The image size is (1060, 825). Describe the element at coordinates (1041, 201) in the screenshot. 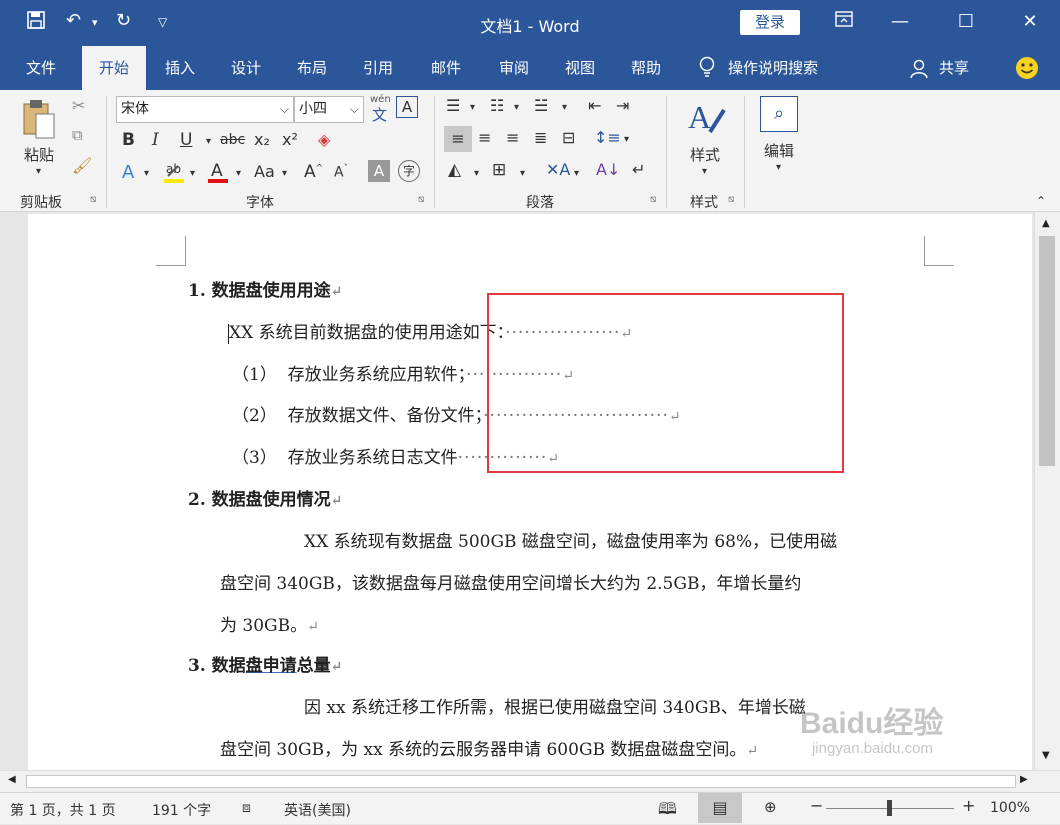

I see `collapse-ribbon-icon: ⌃` at that location.